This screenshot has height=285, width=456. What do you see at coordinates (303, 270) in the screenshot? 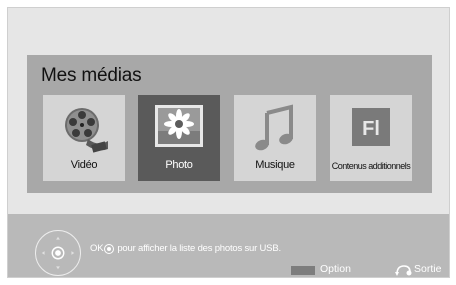
I see `option-color-key-icon` at bounding box center [303, 270].